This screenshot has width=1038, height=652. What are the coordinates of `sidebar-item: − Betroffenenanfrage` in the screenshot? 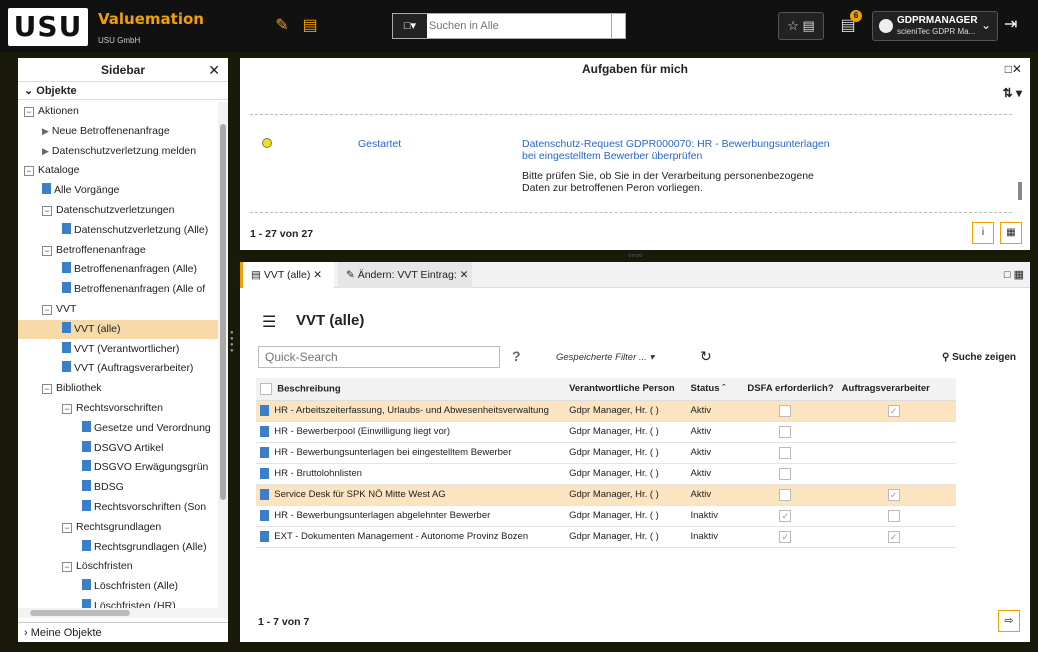 It's located at (118, 250).